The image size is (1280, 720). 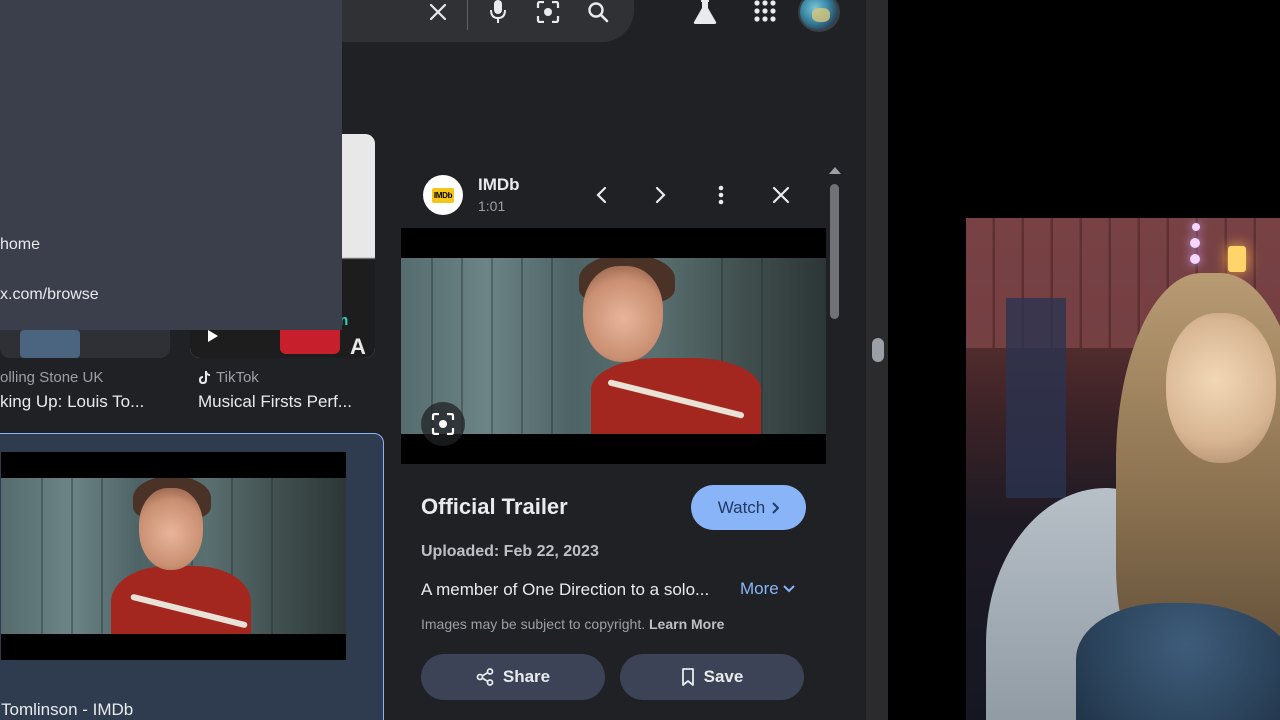 I want to click on webcam-lamp, so click(x=1237, y=259).